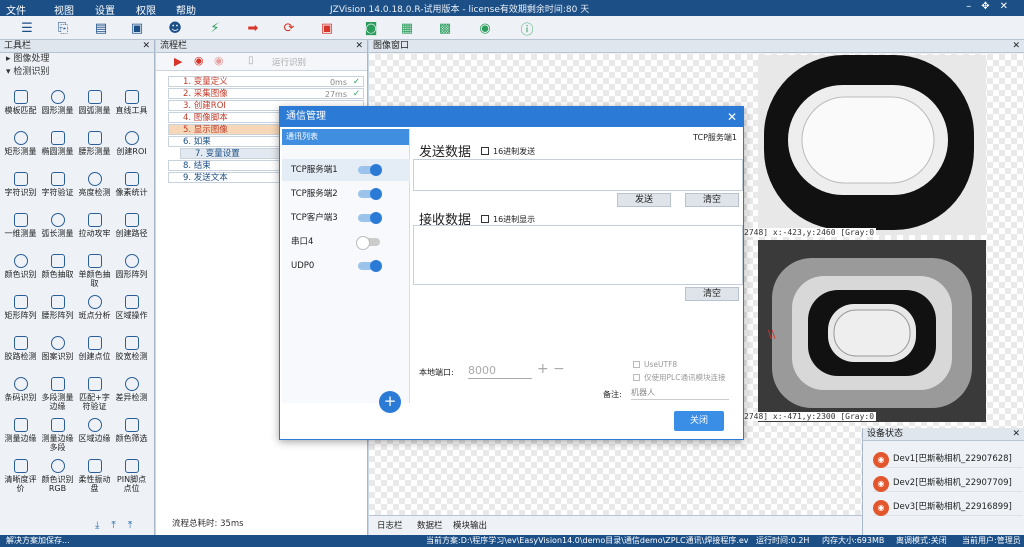 The height and width of the screenshot is (547, 1024). I want to click on tool-item: 清晰度评价, so click(20, 476).